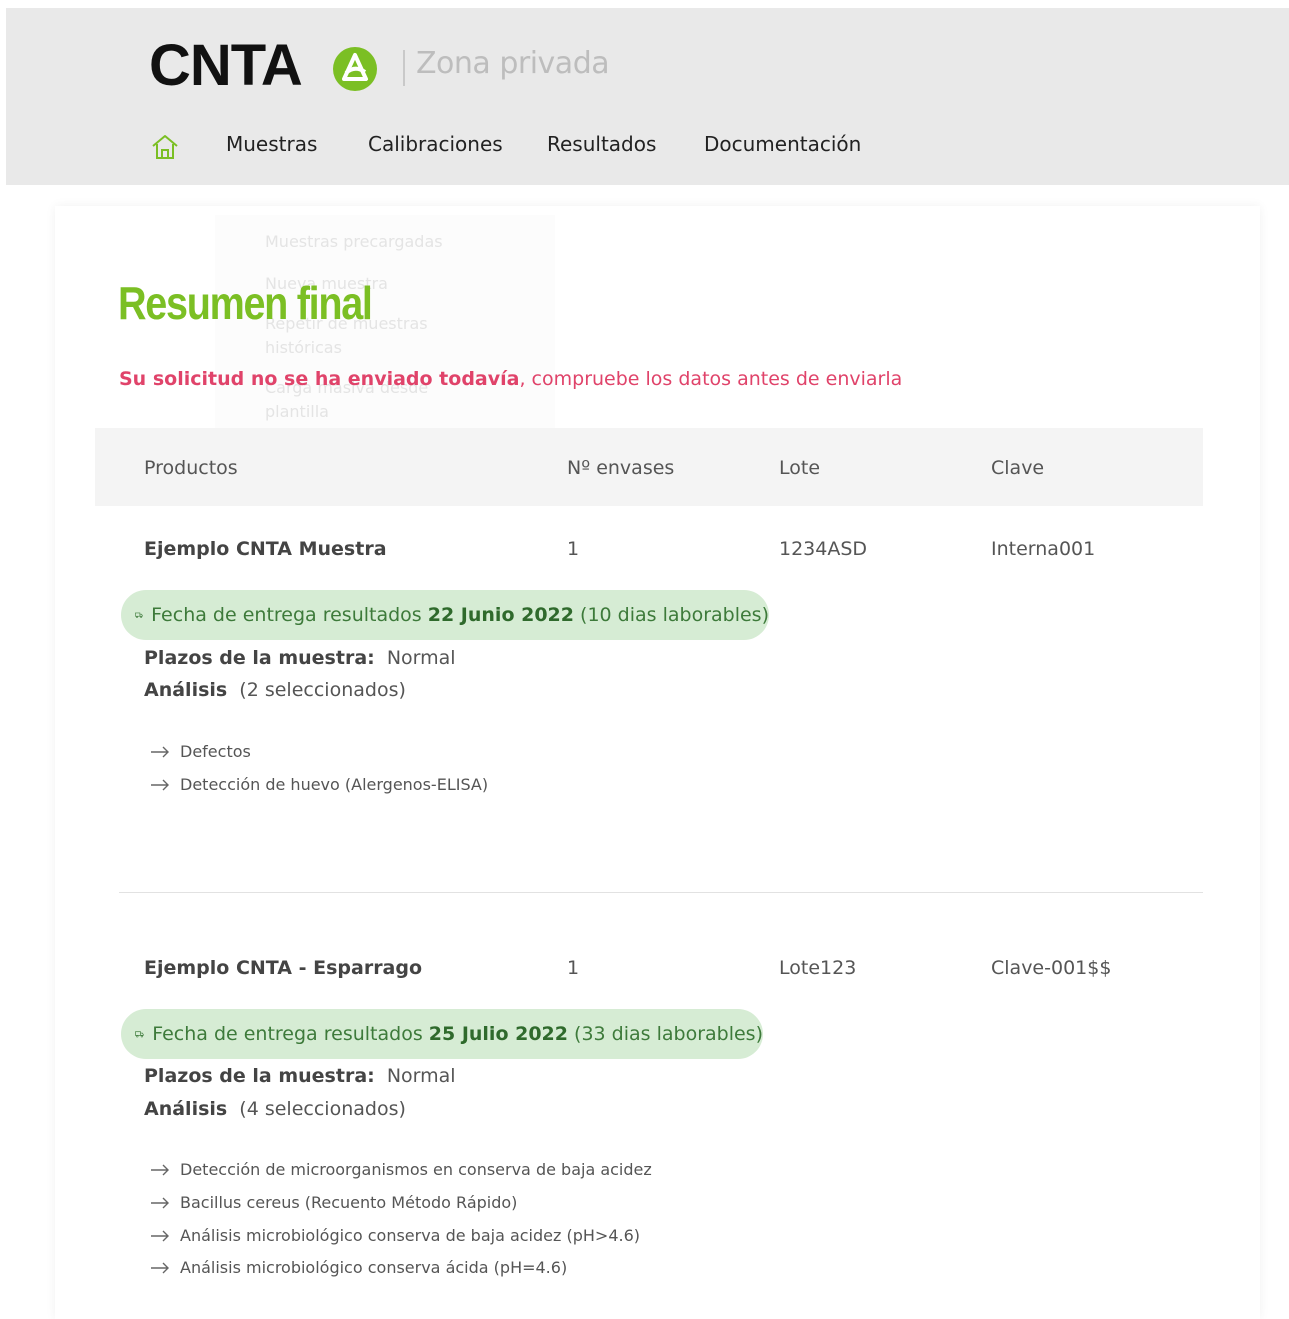 This screenshot has height=1319, width=1289. What do you see at coordinates (165, 147) in the screenshot?
I see `home-icon` at bounding box center [165, 147].